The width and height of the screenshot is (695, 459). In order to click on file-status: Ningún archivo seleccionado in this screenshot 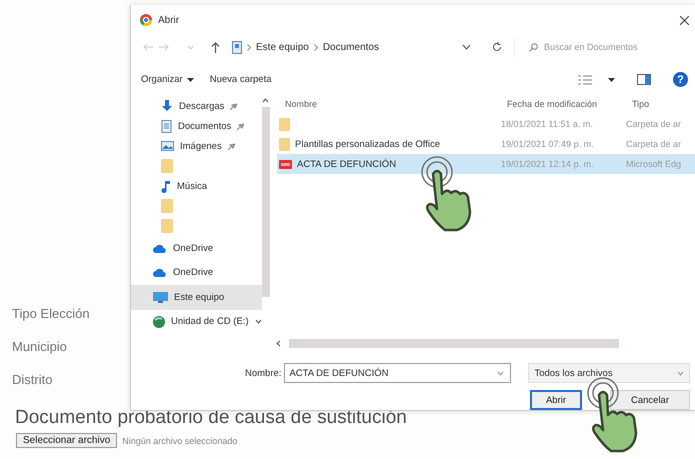, I will do `click(180, 441)`.